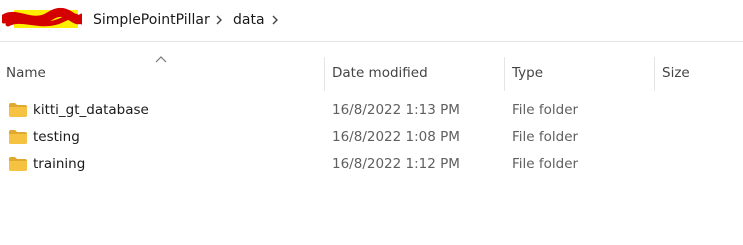 The height and width of the screenshot is (245, 743). What do you see at coordinates (249, 20) in the screenshot?
I see `breadcrumb-item-data: data` at bounding box center [249, 20].